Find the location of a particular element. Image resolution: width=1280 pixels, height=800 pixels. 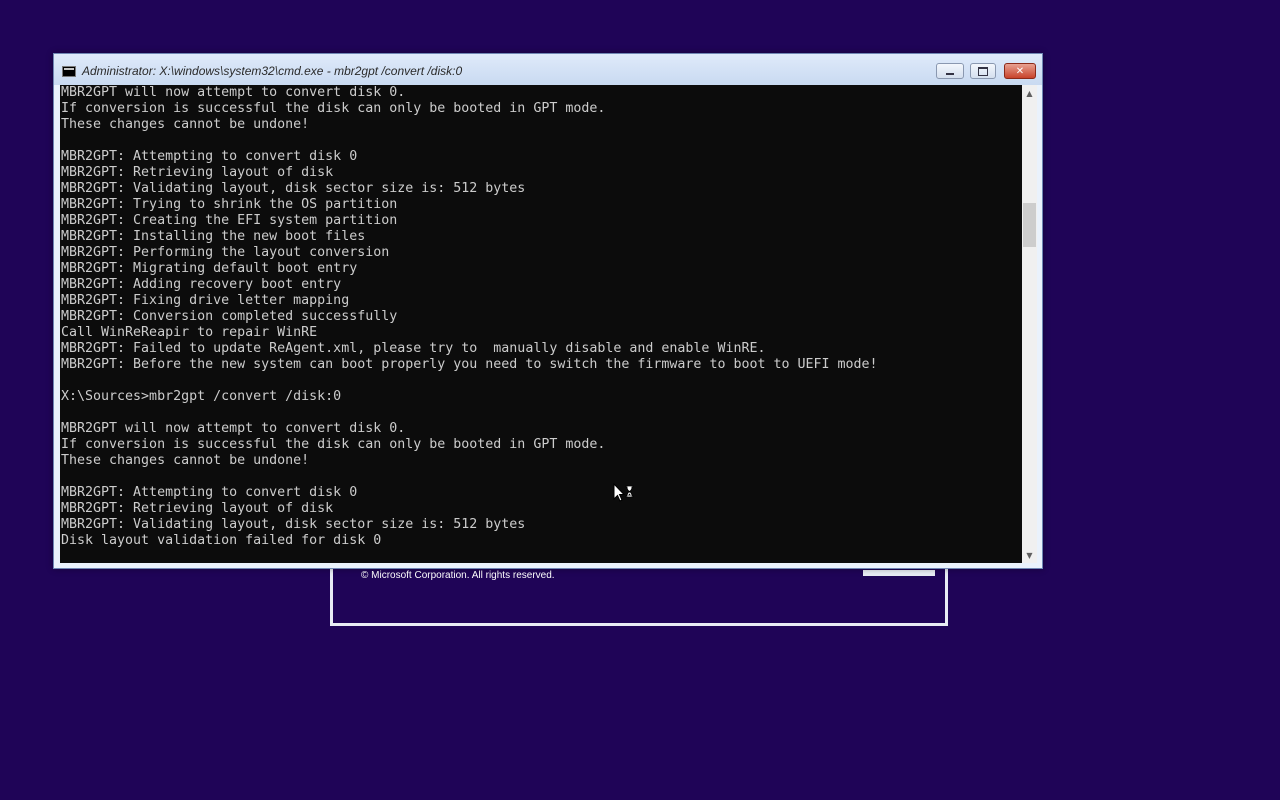

close-button: ✕ is located at coordinates (1020, 71).